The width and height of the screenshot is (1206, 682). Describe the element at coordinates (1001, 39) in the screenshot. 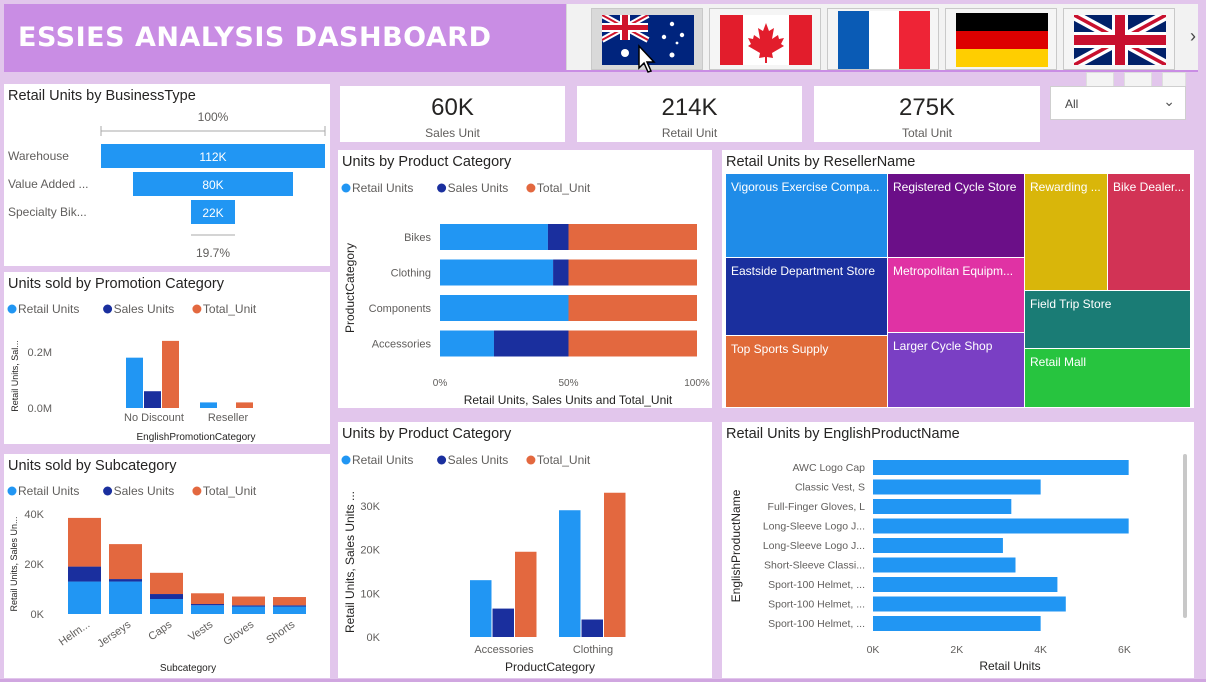

I see `germany-flag-button` at that location.